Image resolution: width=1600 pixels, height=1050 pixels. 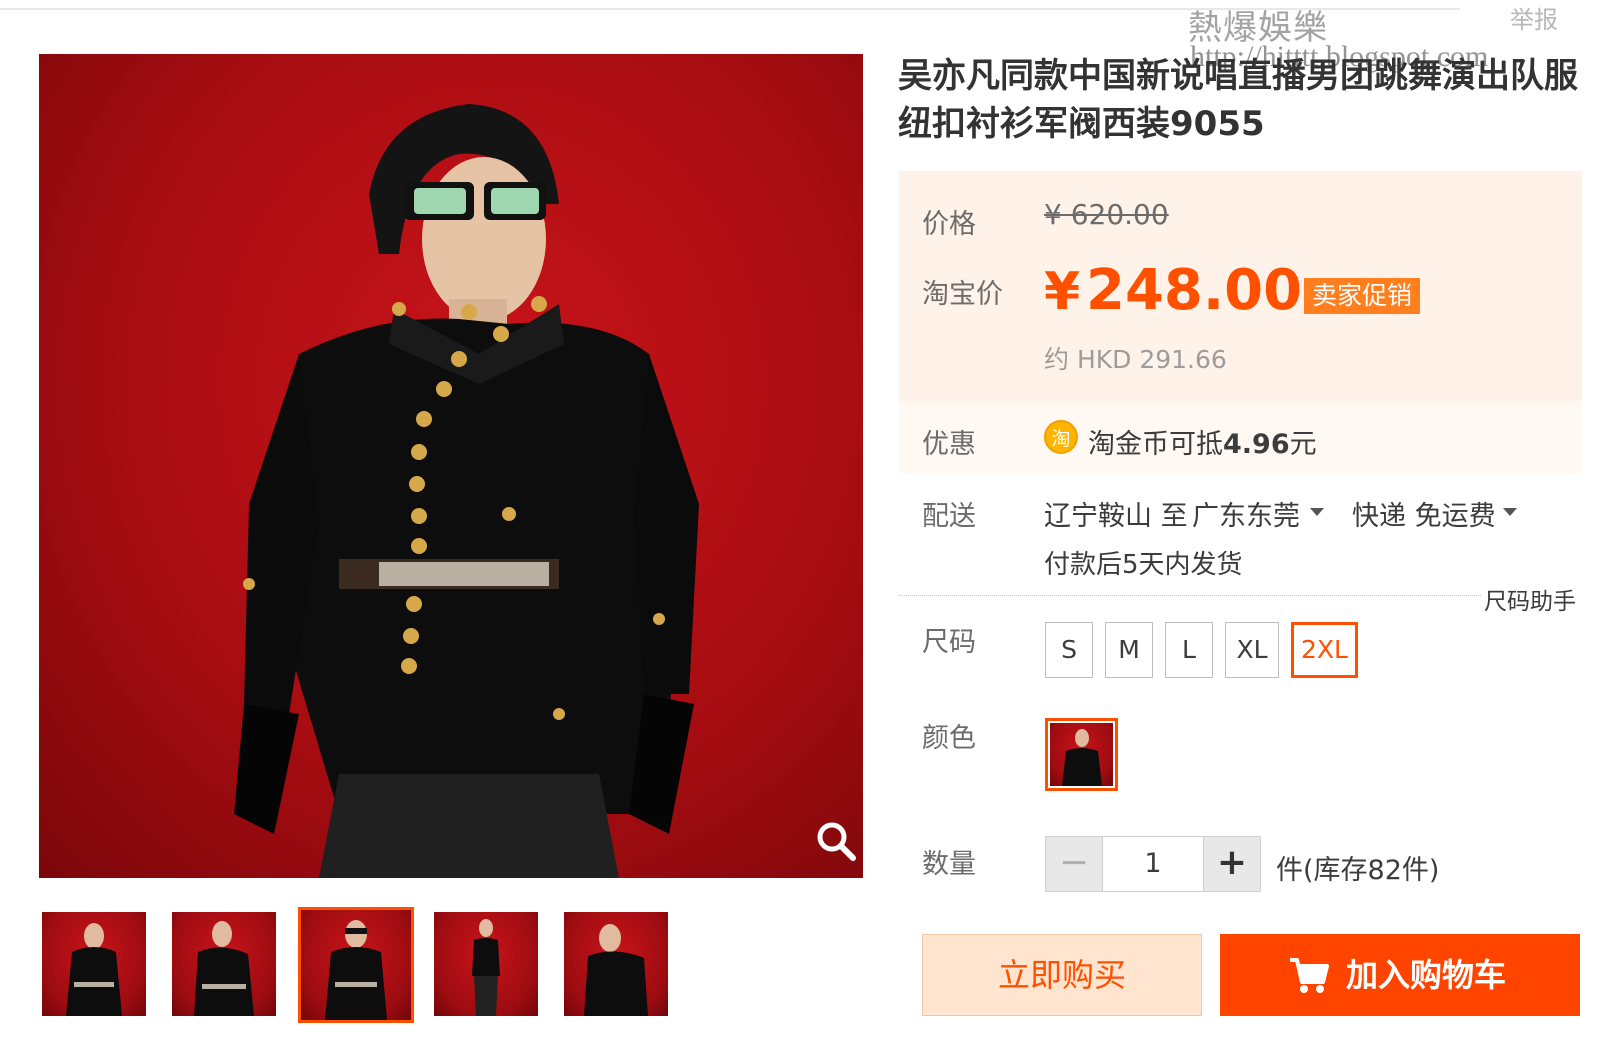 What do you see at coordinates (1116, 516) in the screenshot?
I see `delivery-origin: 辽宁鞍山 至` at bounding box center [1116, 516].